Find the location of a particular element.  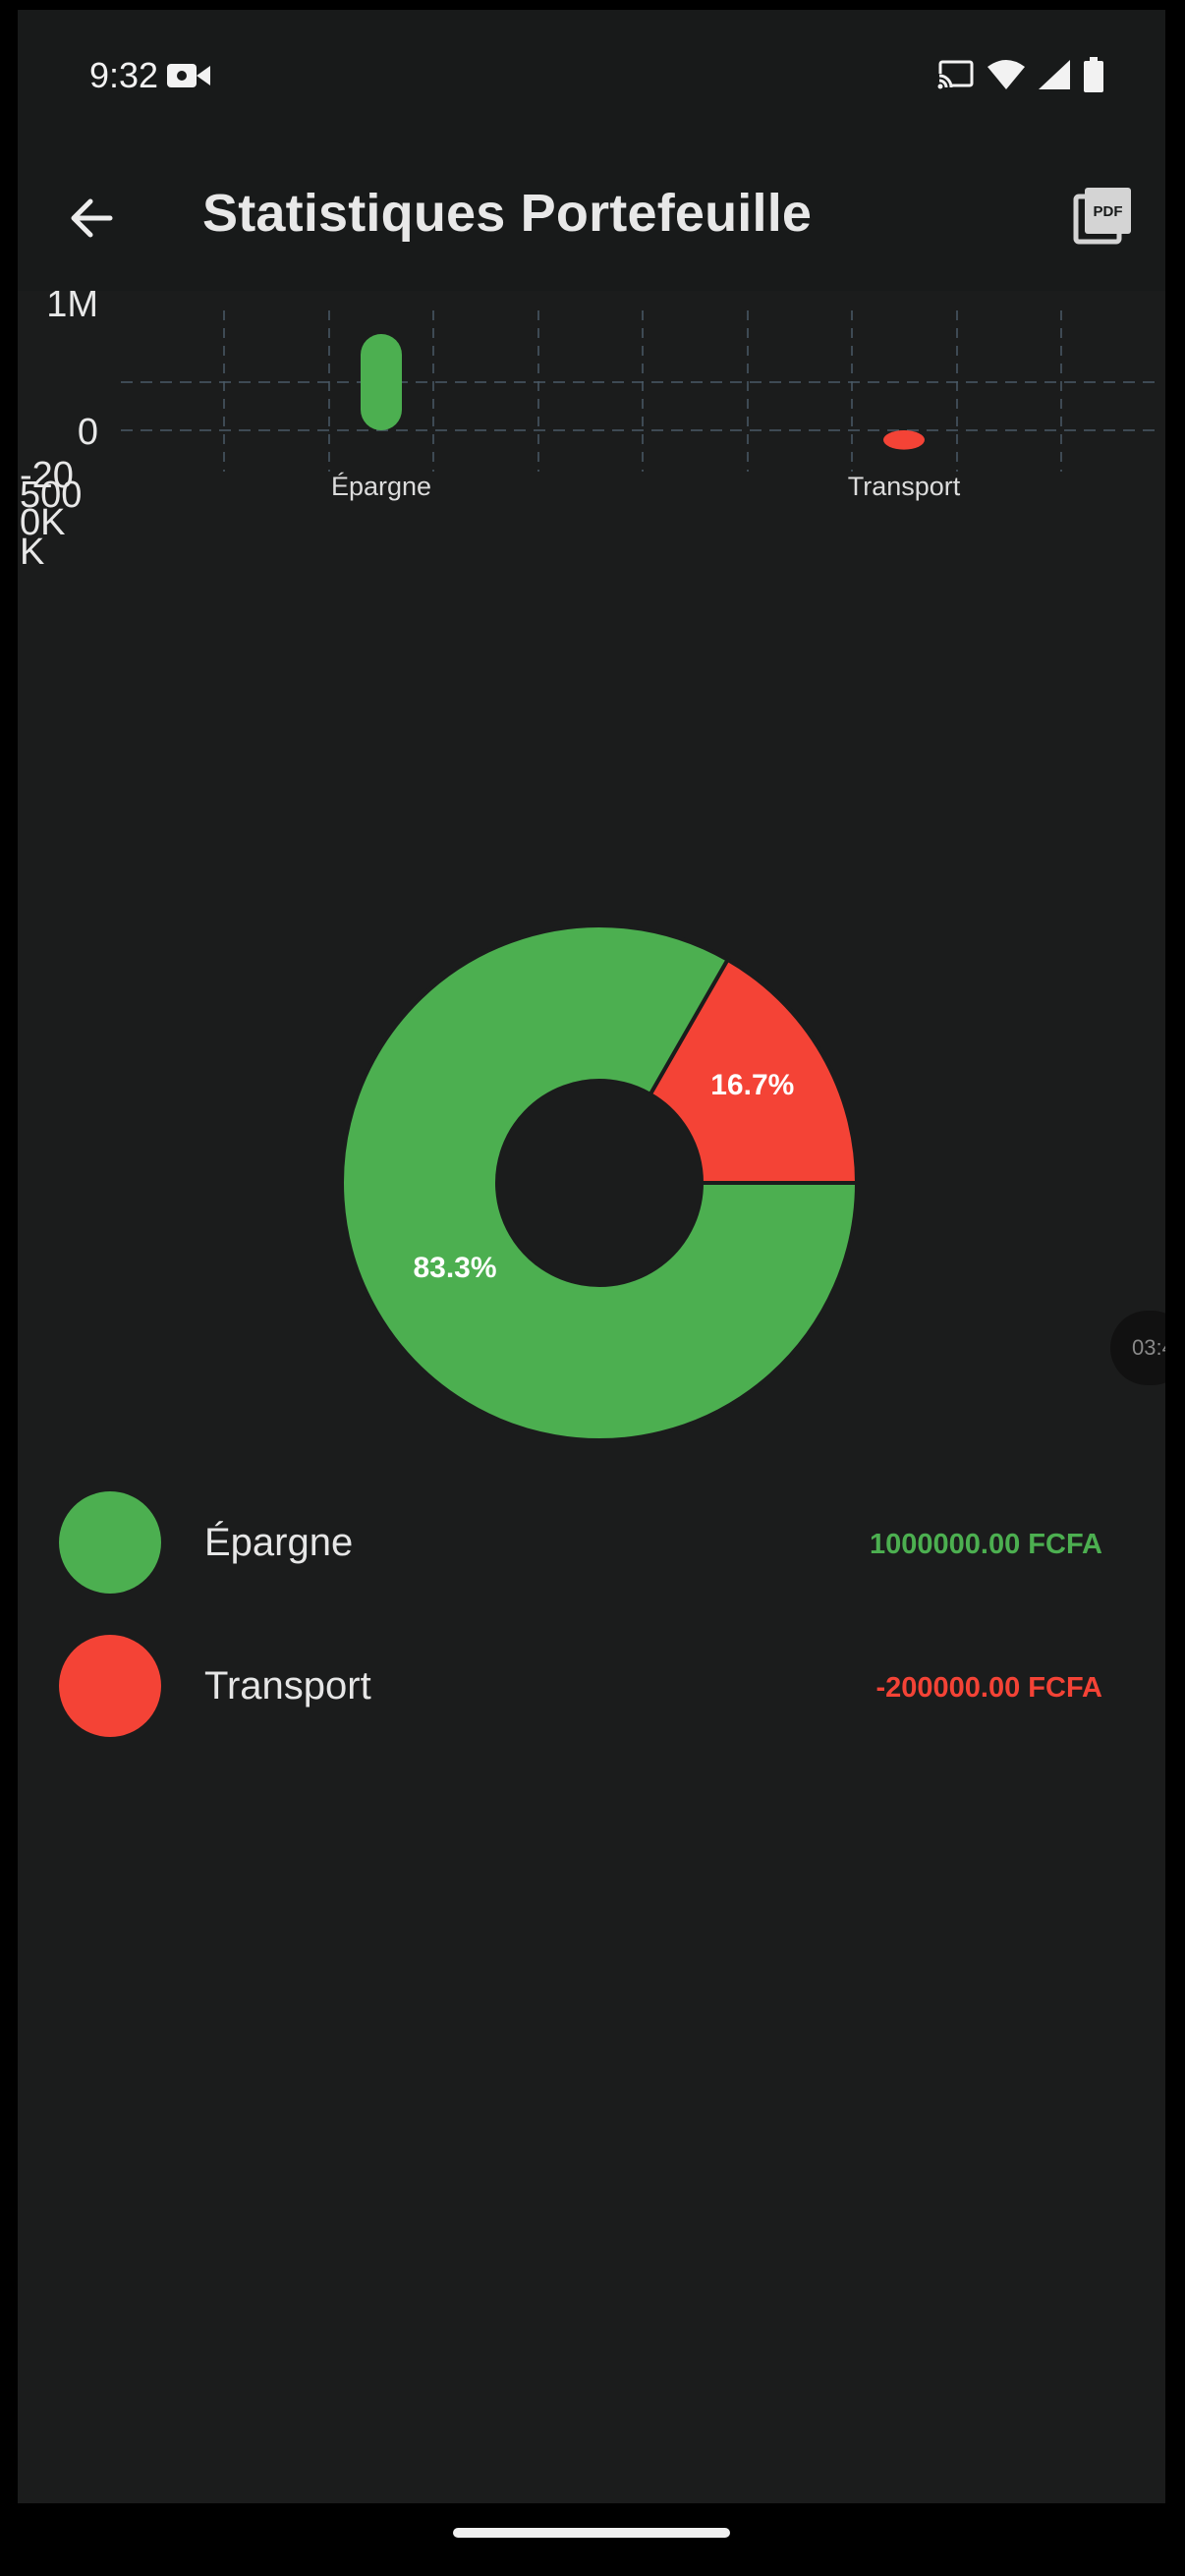

y-axis-tick-label: 0 is located at coordinates (88, 432).